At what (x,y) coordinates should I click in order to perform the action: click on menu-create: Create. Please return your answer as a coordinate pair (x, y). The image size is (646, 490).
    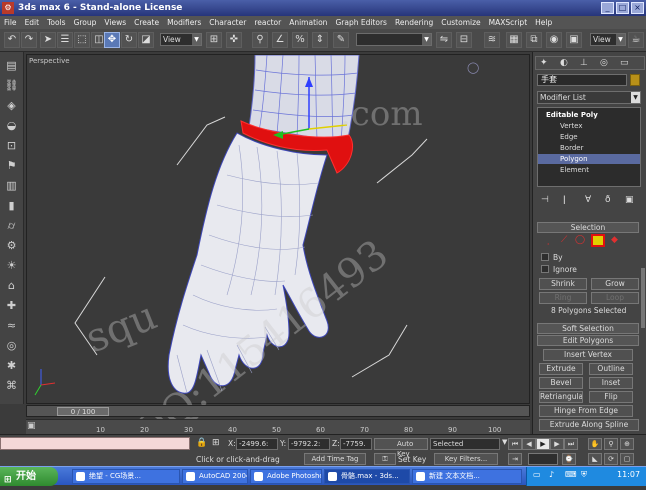
    Looking at the image, I should click on (146, 22).